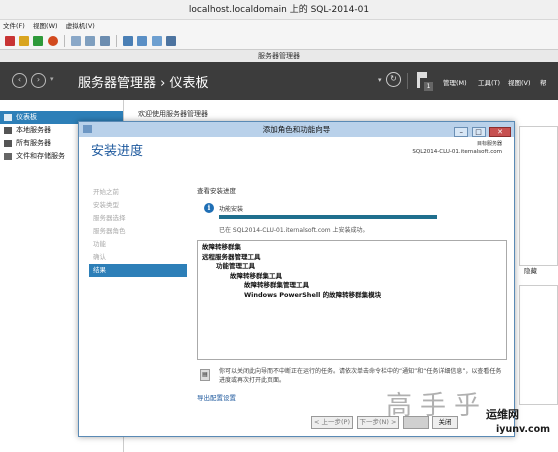 The image size is (558, 452). Describe the element at coordinates (87, 129) in the screenshot. I see `wizard-app-icon` at that location.